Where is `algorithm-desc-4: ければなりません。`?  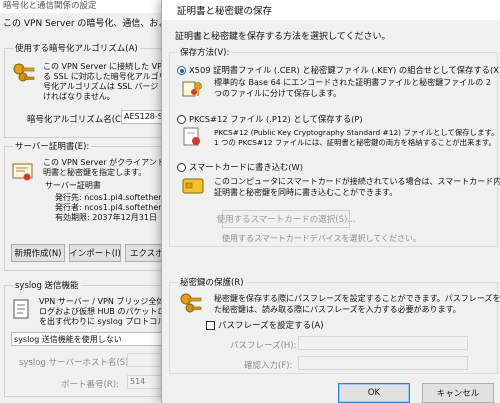 algorithm-desc-4: ければなりません。 is located at coordinates (79, 96).